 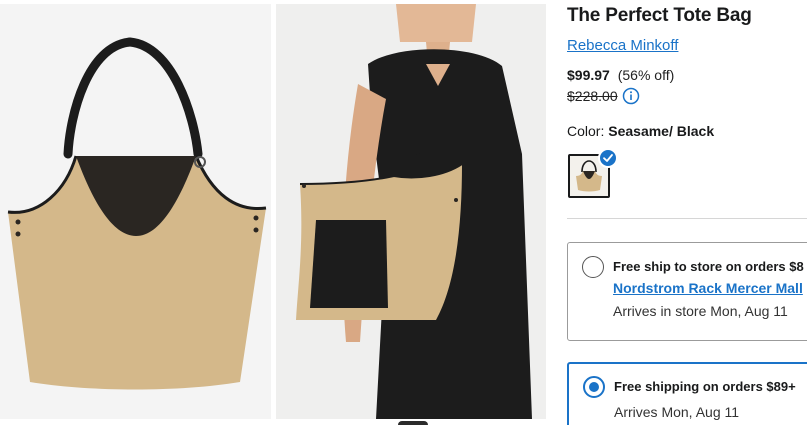 What do you see at coordinates (588, 75) in the screenshot?
I see `sale-price: $99.97` at bounding box center [588, 75].